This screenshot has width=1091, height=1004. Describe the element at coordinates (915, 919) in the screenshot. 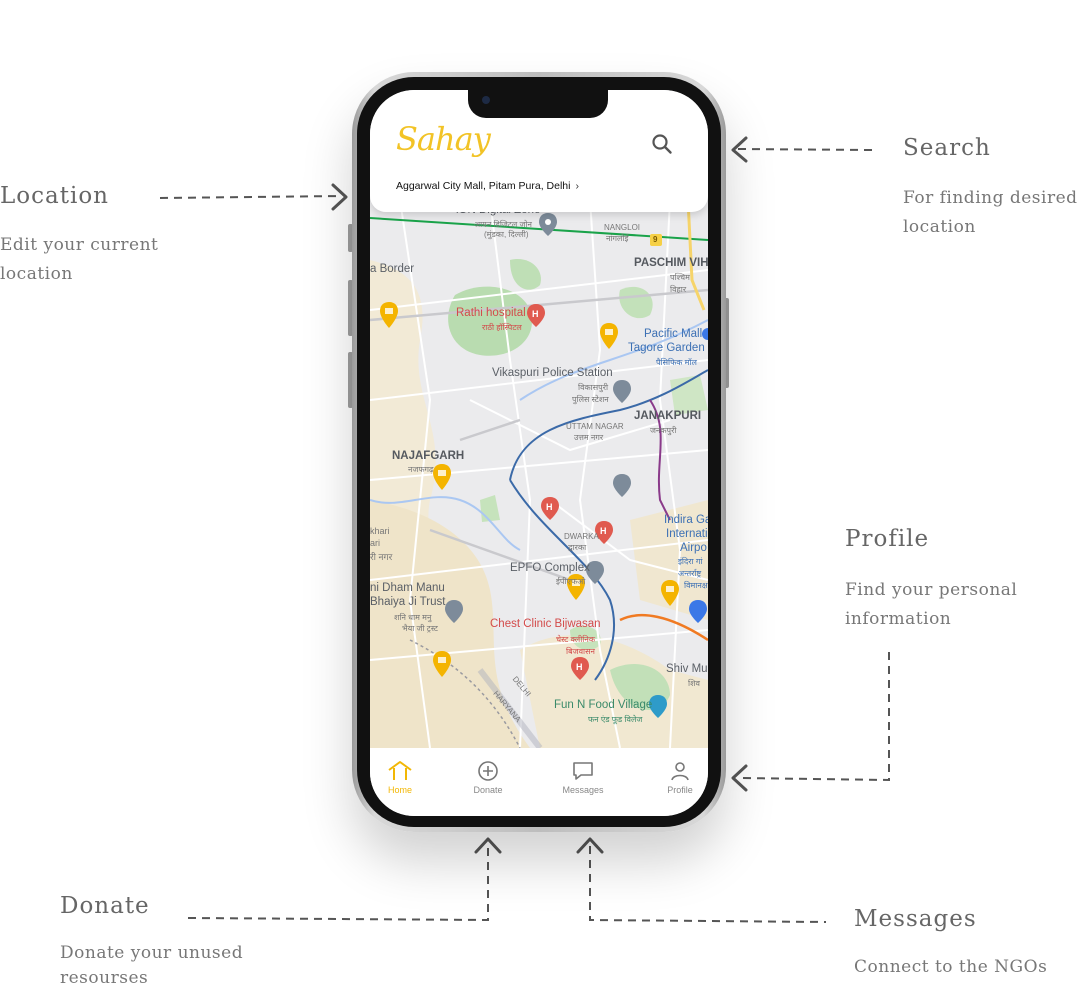

I see `messages-annotation-title: Messages` at that location.